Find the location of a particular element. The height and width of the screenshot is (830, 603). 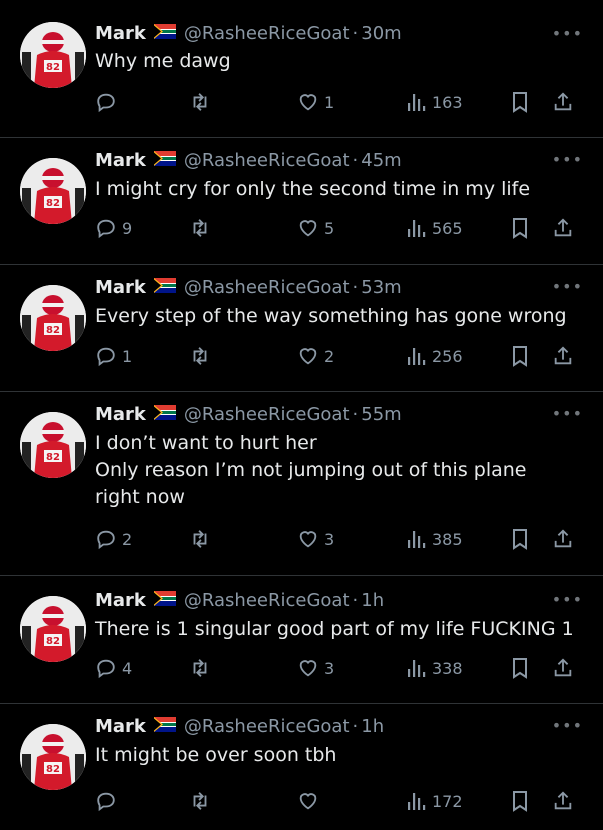

reply-button: 1 is located at coordinates (113, 356).